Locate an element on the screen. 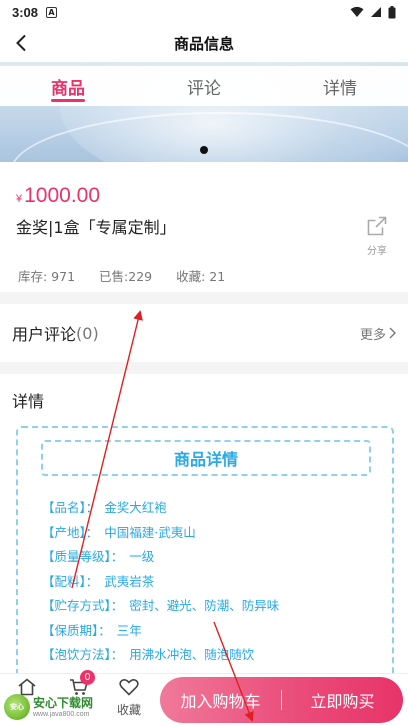 The height and width of the screenshot is (725, 408). reviews-label: 用户评论 is located at coordinates (44, 334).